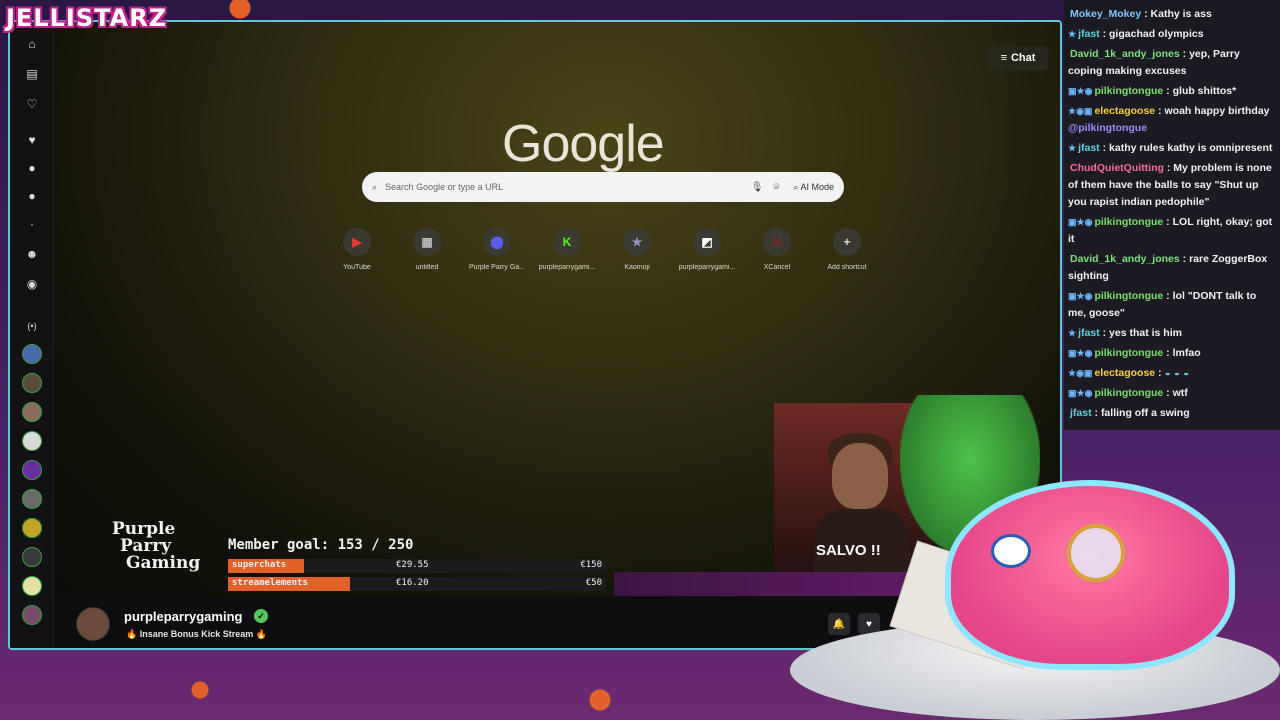 The height and width of the screenshot is (720, 1280). I want to click on chat-toggle-button: ≡ Chat, so click(1018, 58).